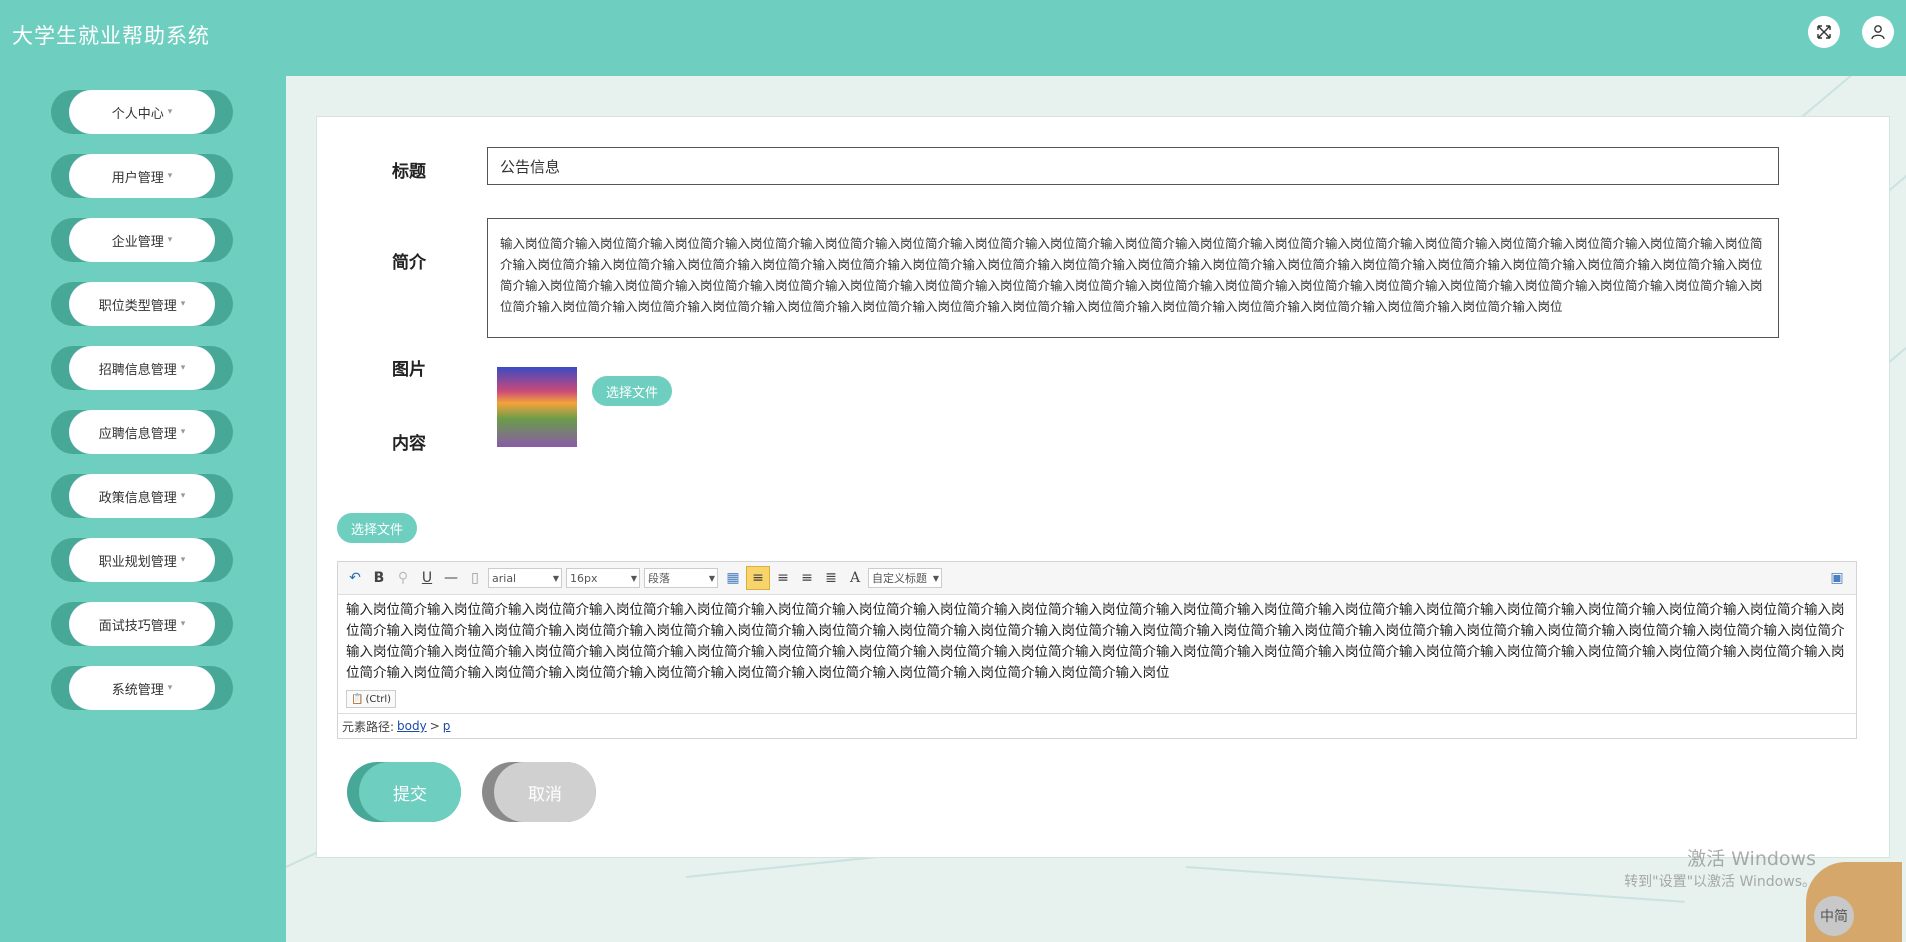 This screenshot has width=1906, height=942. I want to click on cancel-button-label: 取消, so click(545, 792).